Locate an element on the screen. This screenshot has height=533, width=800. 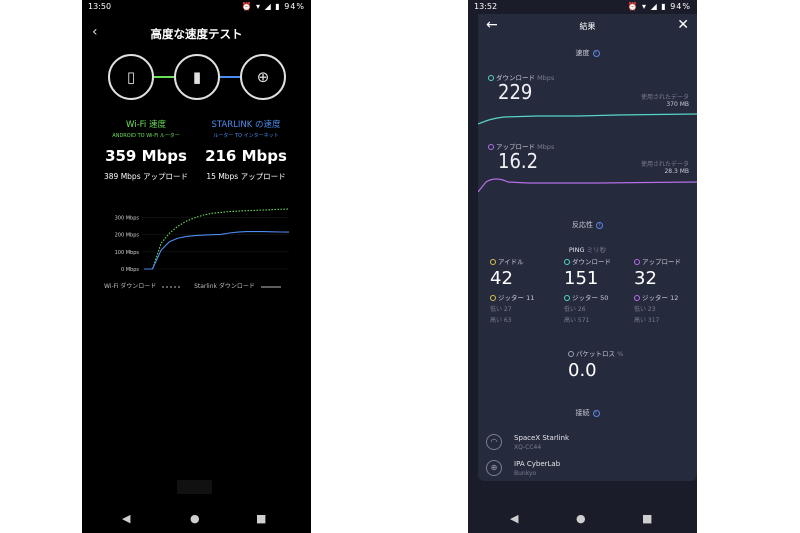
results-title: 結果 is located at coordinates (587, 26).